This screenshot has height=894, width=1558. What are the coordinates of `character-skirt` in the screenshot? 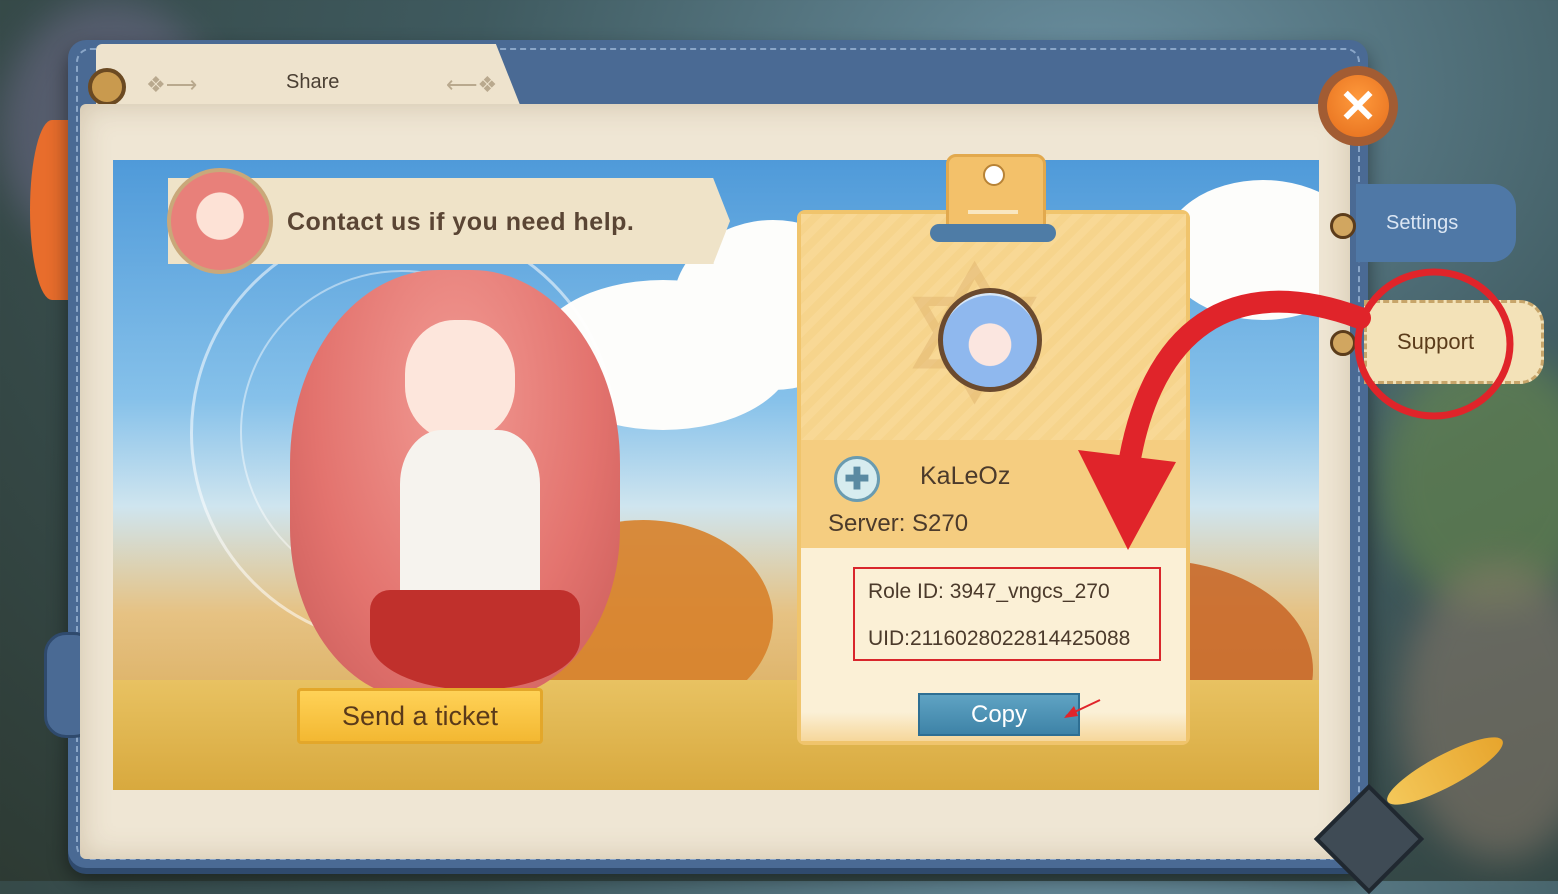 It's located at (475, 640).